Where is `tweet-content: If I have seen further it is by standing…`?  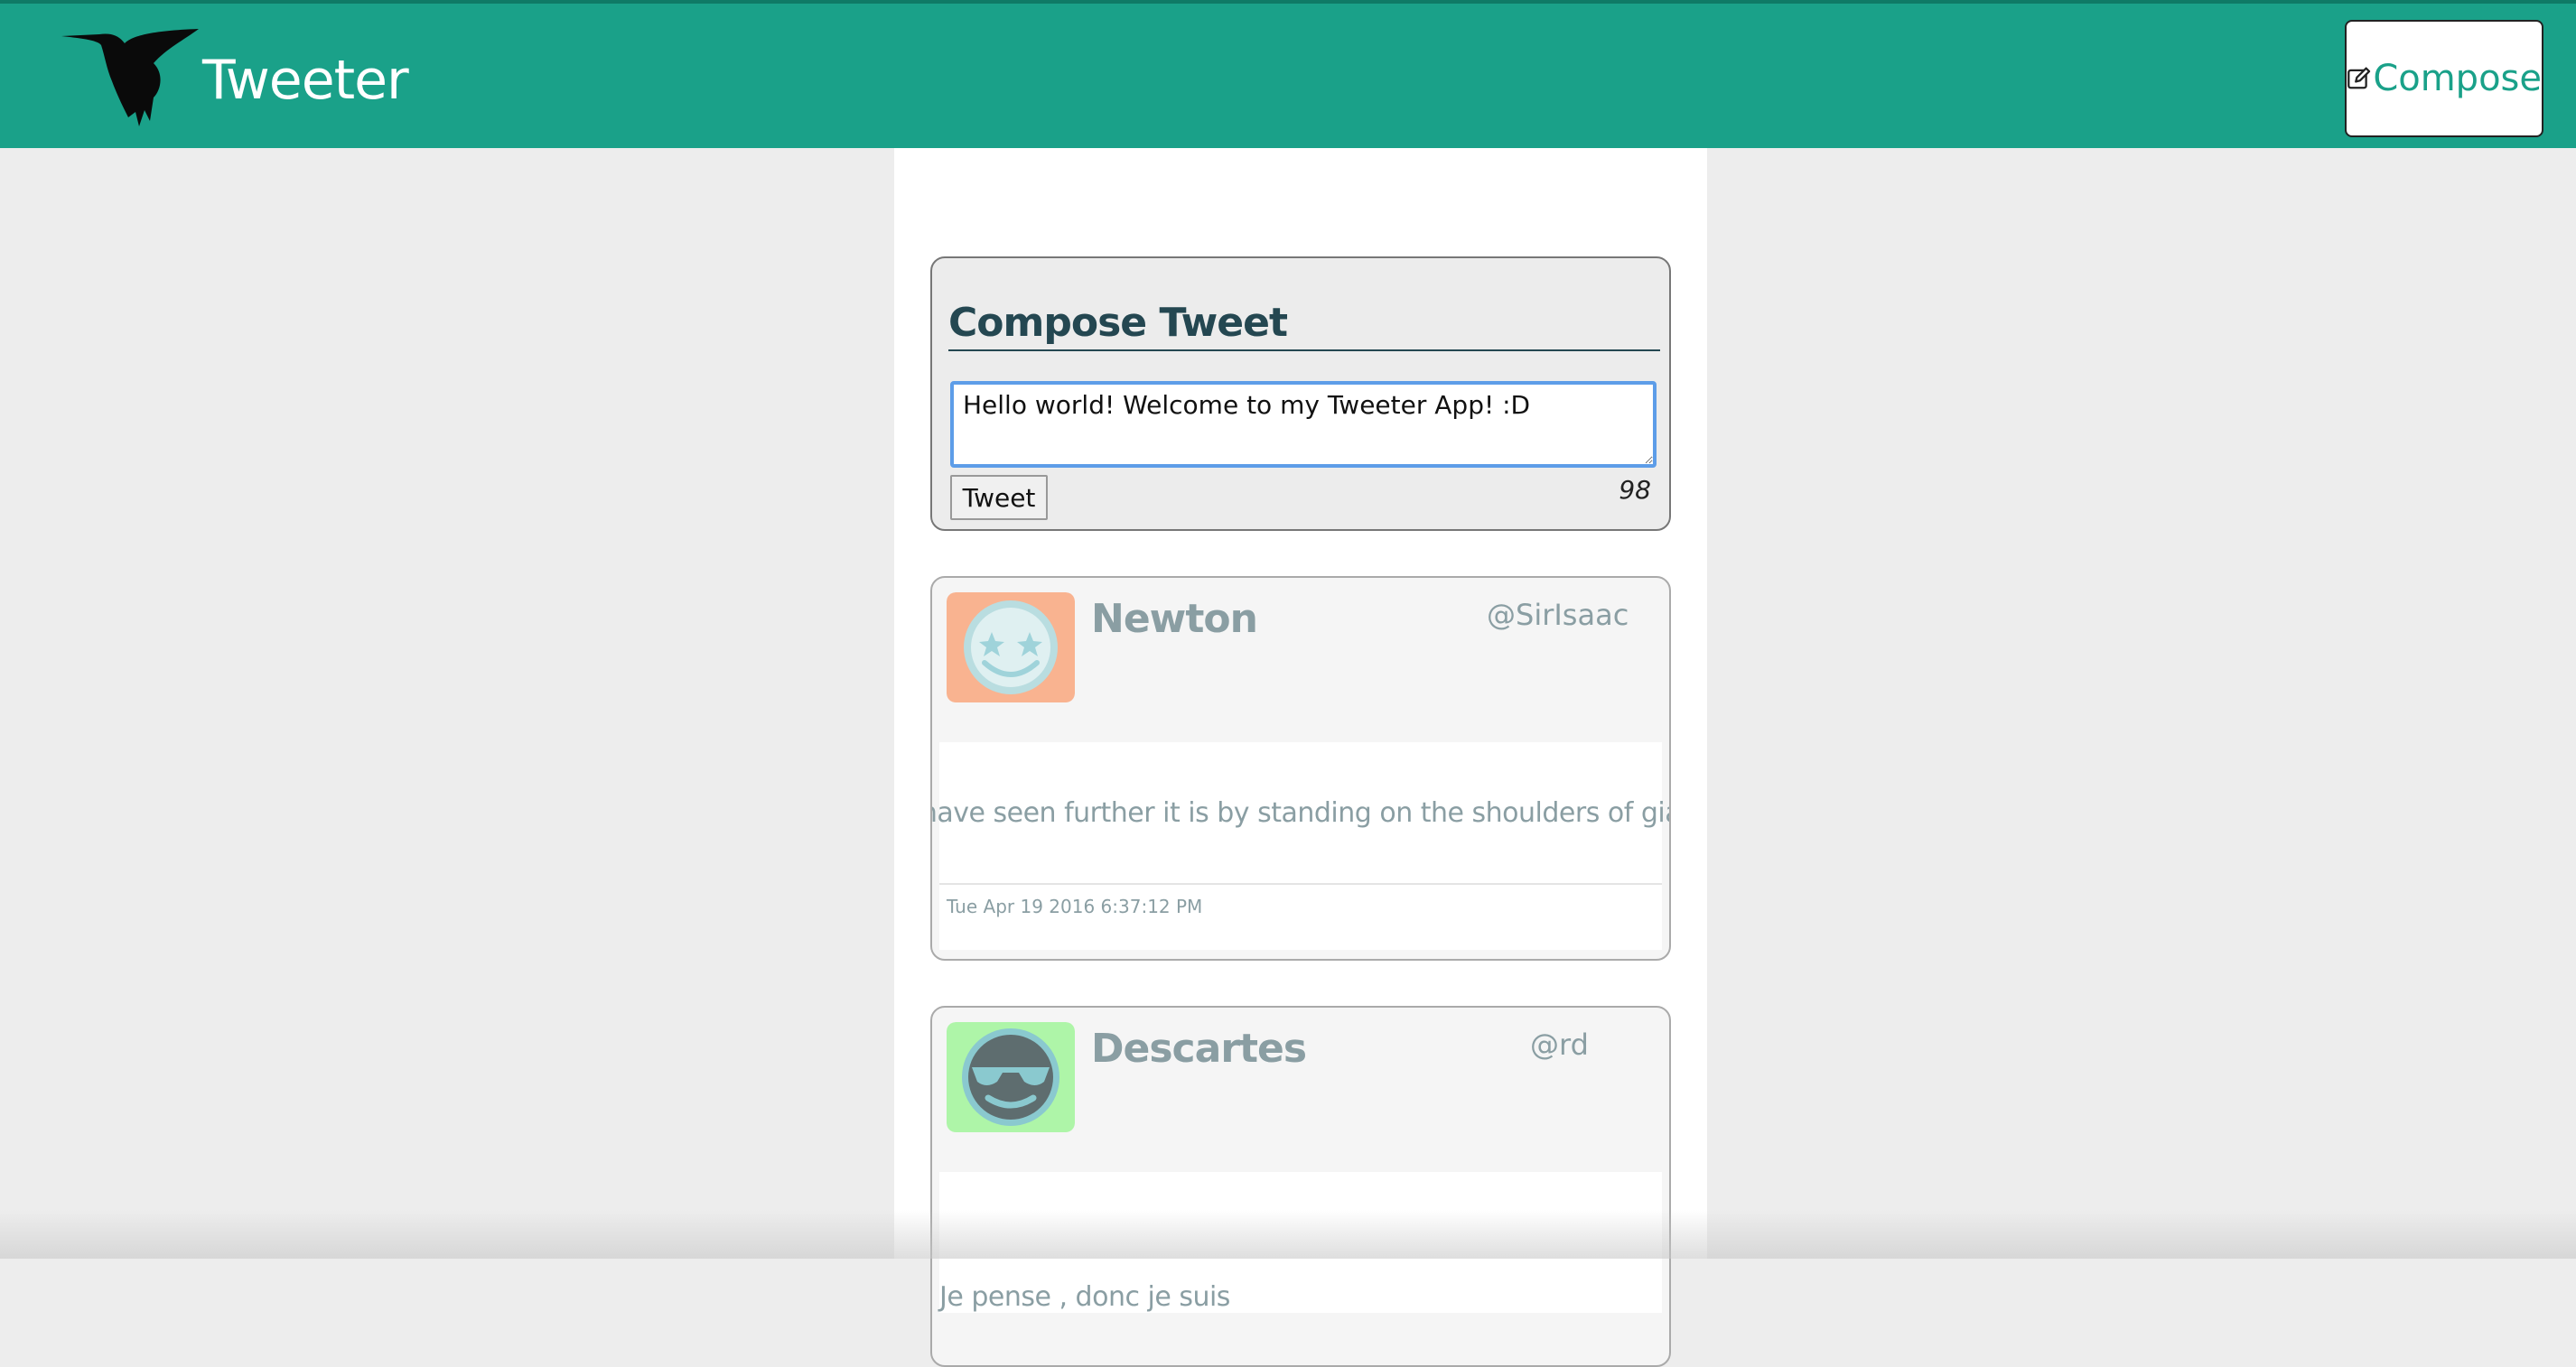
tweet-content: If I have seen further it is by standing… is located at coordinates (1300, 812).